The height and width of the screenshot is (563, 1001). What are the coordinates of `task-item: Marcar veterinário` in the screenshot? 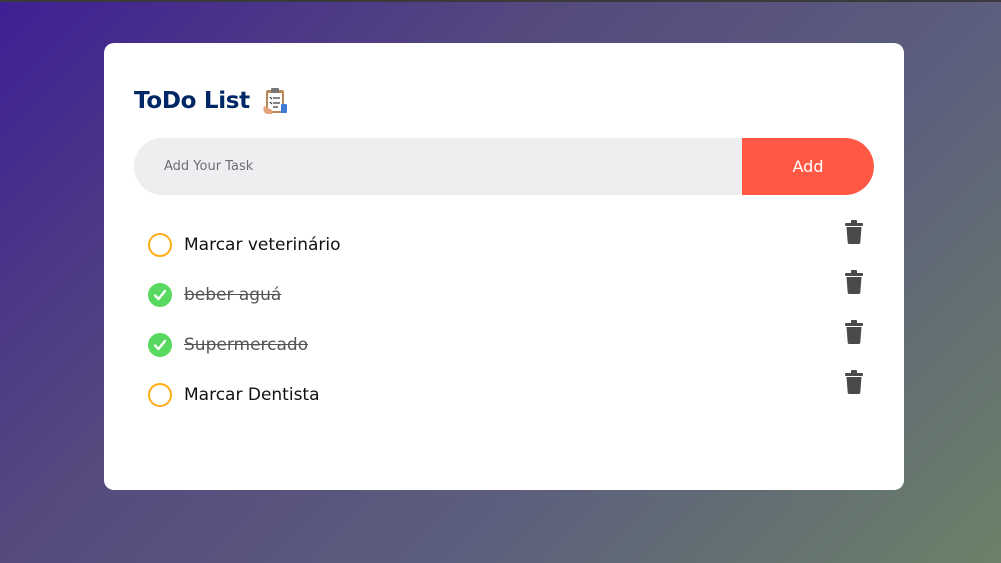 It's located at (504, 245).